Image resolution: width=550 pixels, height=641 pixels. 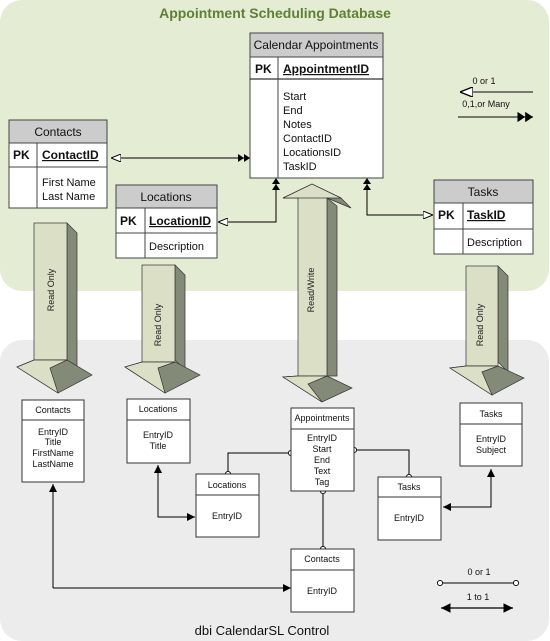 What do you see at coordinates (53, 453) in the screenshot?
I see `field: FirstName` at bounding box center [53, 453].